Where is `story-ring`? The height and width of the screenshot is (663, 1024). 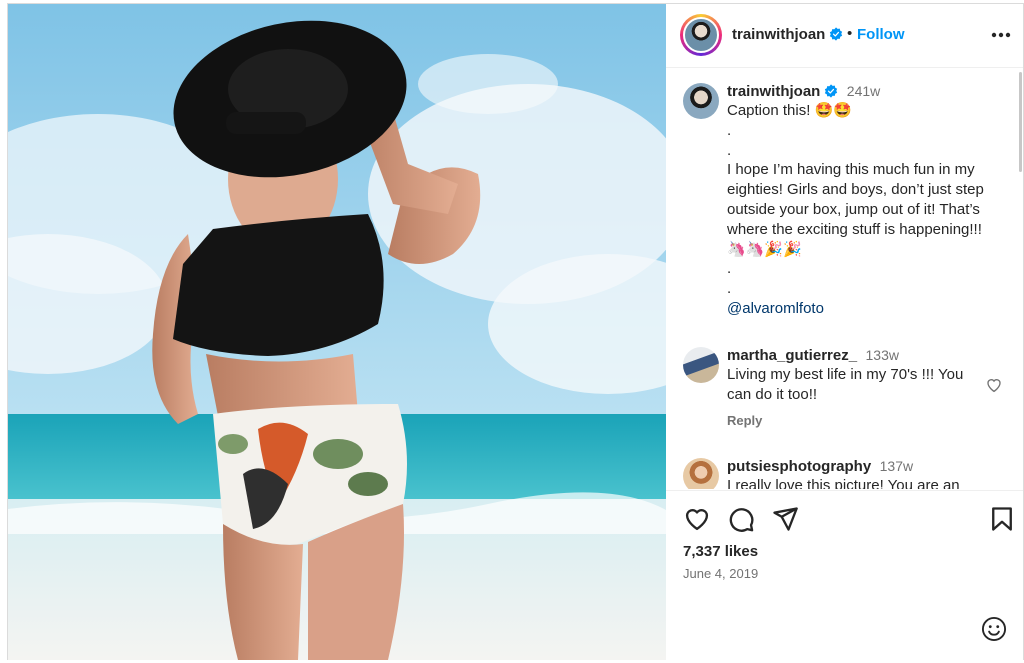 story-ring is located at coordinates (701, 35).